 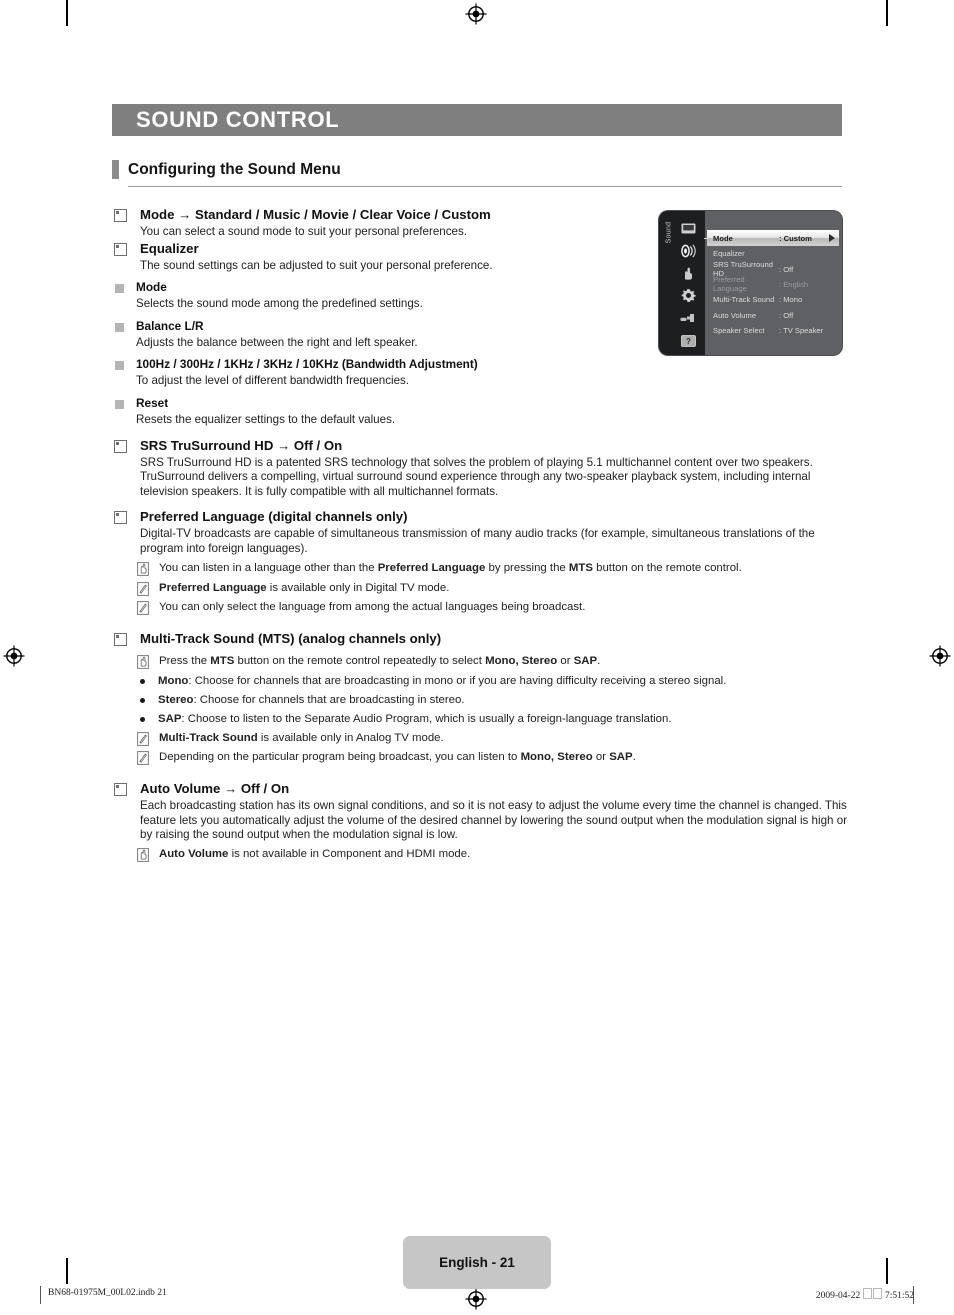 I want to click on osd-row-srs: SRS TruSurround HD : Off, so click(x=773, y=269).